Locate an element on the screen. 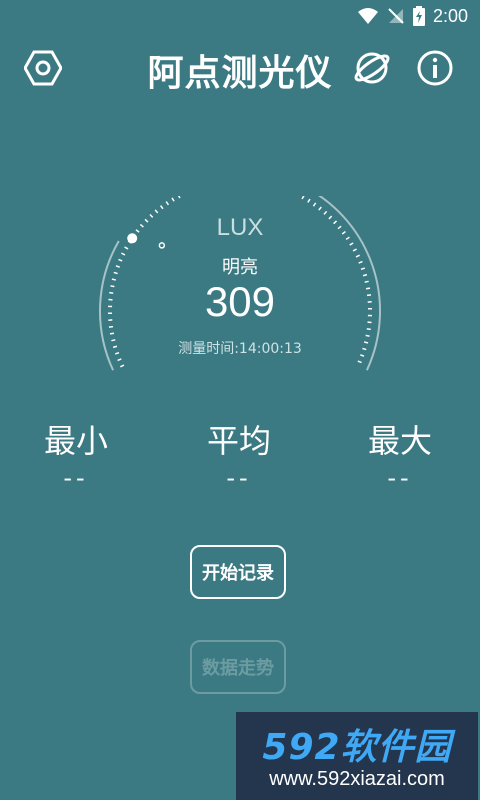 The image size is (480, 800). brightness-level: 明亮 is located at coordinates (240, 267).